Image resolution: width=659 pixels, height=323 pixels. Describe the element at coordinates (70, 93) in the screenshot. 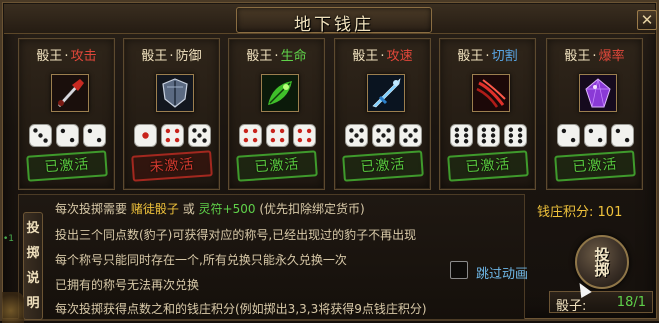

I see `red-sword-icon` at that location.